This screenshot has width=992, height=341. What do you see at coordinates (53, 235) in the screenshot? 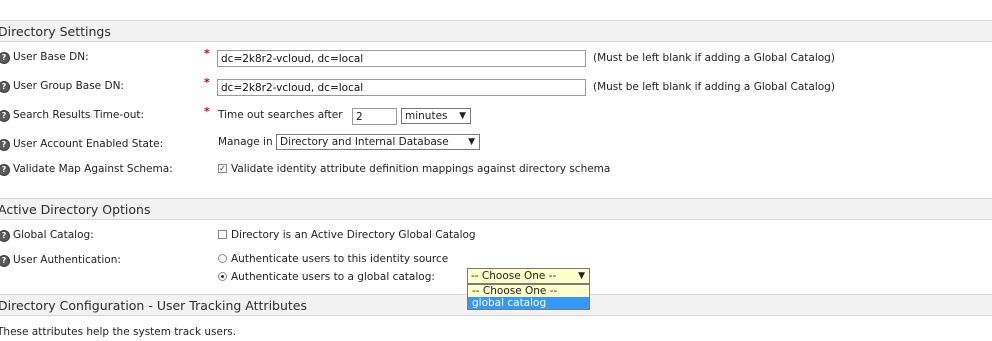
I see `global-catalog-label: Global Catalog:` at bounding box center [53, 235].